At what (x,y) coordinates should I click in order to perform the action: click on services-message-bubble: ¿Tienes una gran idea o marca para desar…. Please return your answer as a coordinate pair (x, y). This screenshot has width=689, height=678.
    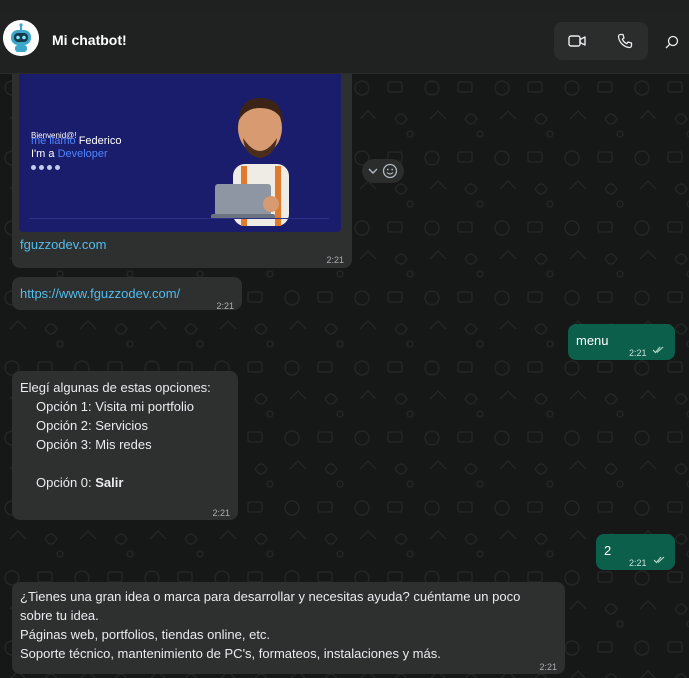
    Looking at the image, I should click on (288, 628).